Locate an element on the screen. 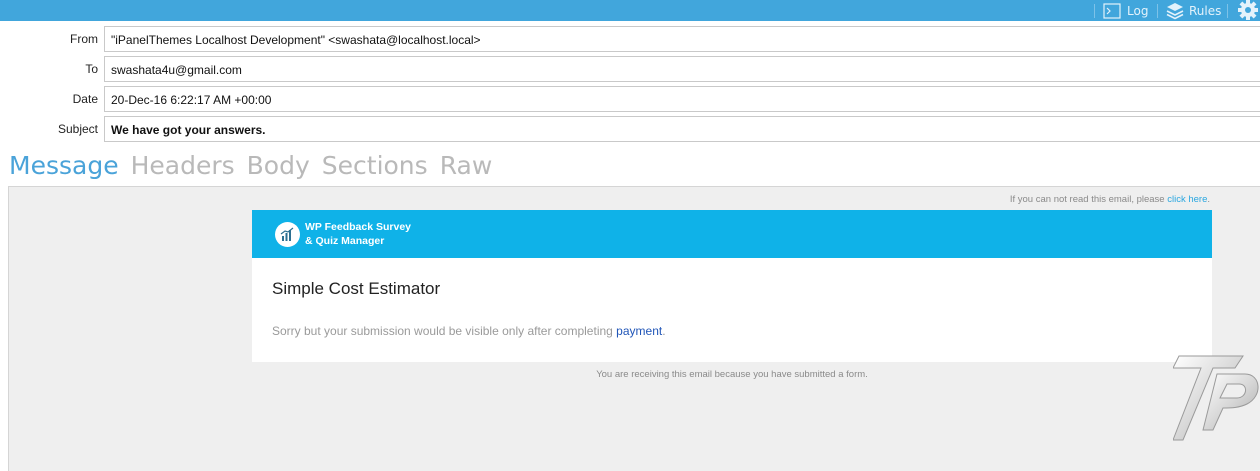 Image resolution: width=1260 pixels, height=471 pixels. subject-row: Subject We have got your answers. is located at coordinates (630, 129).